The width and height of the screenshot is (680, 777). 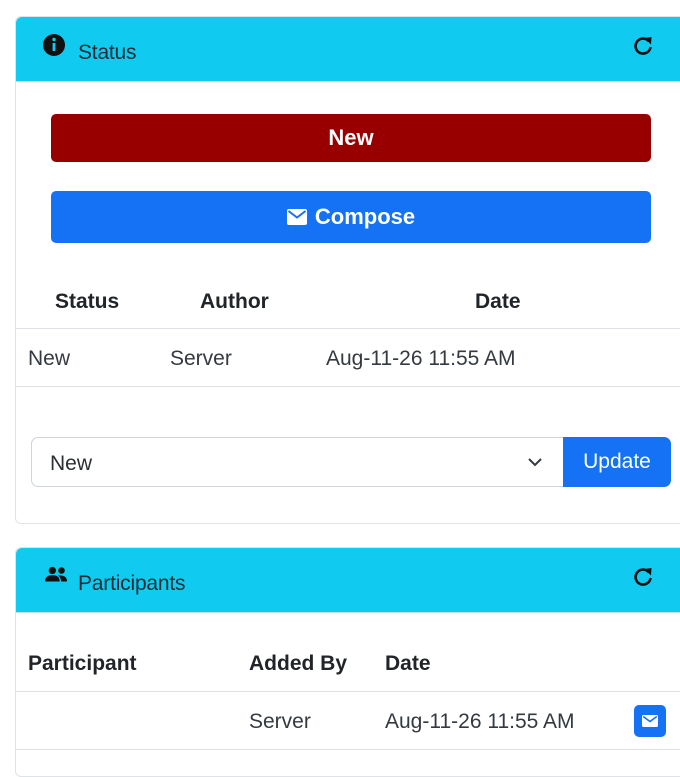 I want to click on chevron-down-icon, so click(x=535, y=462).